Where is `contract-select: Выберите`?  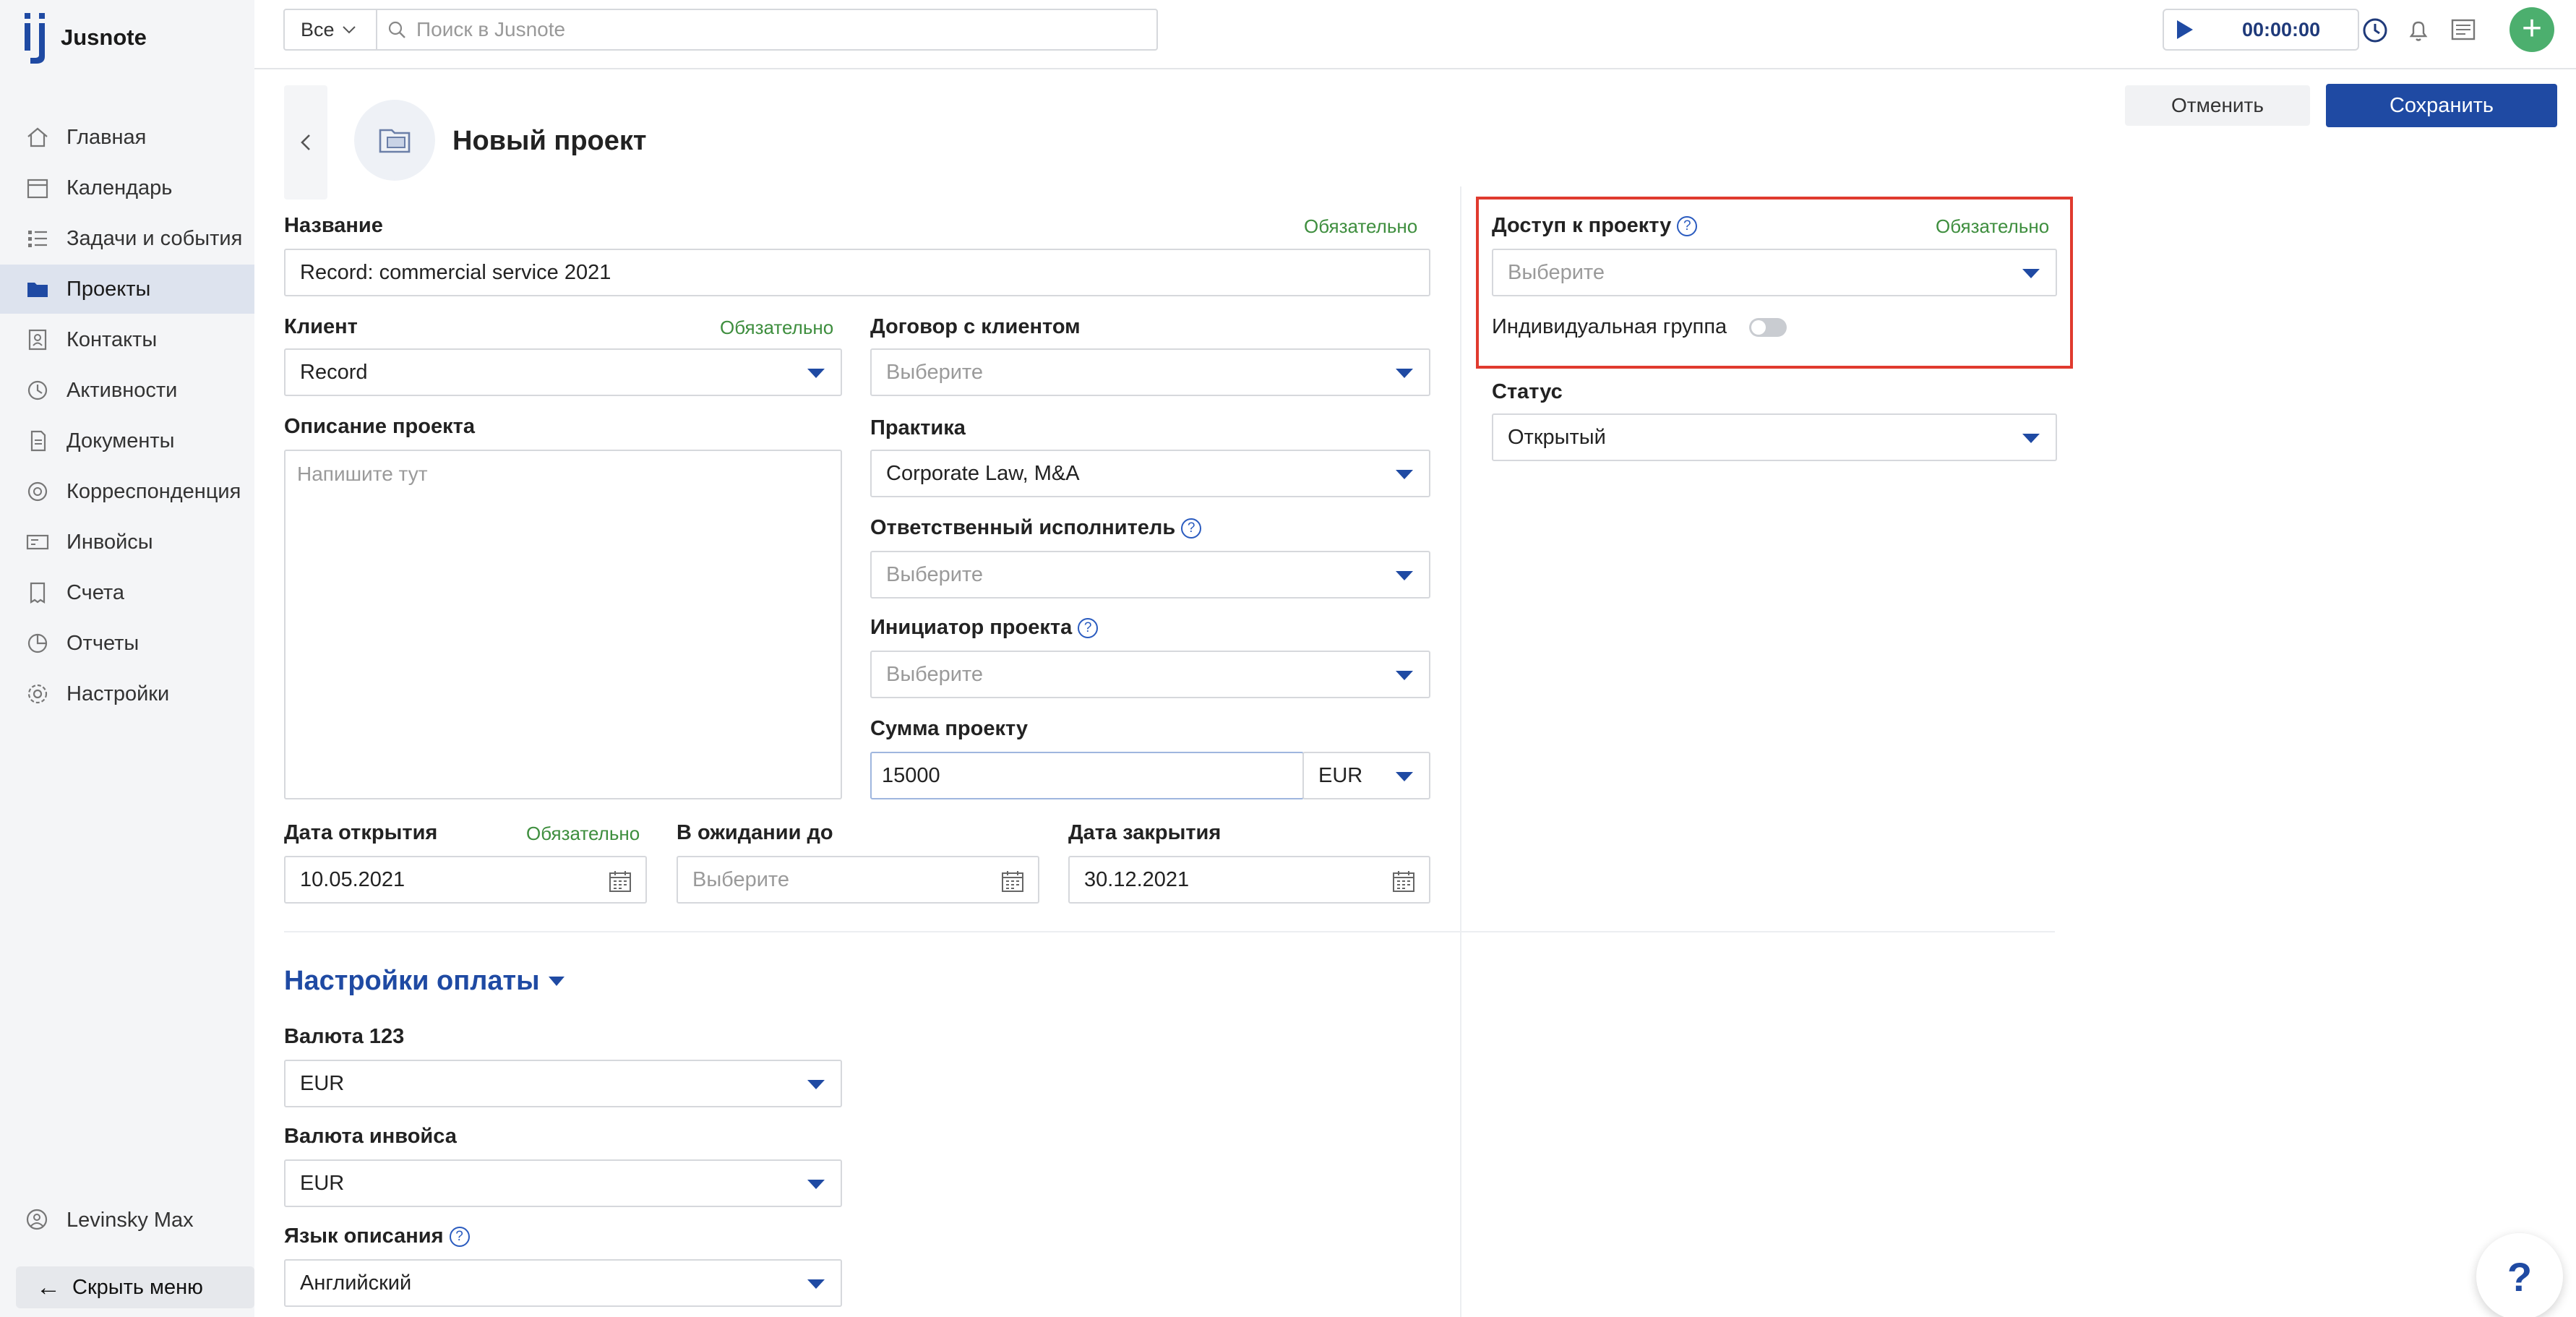
contract-select: Выберите is located at coordinates (1150, 372).